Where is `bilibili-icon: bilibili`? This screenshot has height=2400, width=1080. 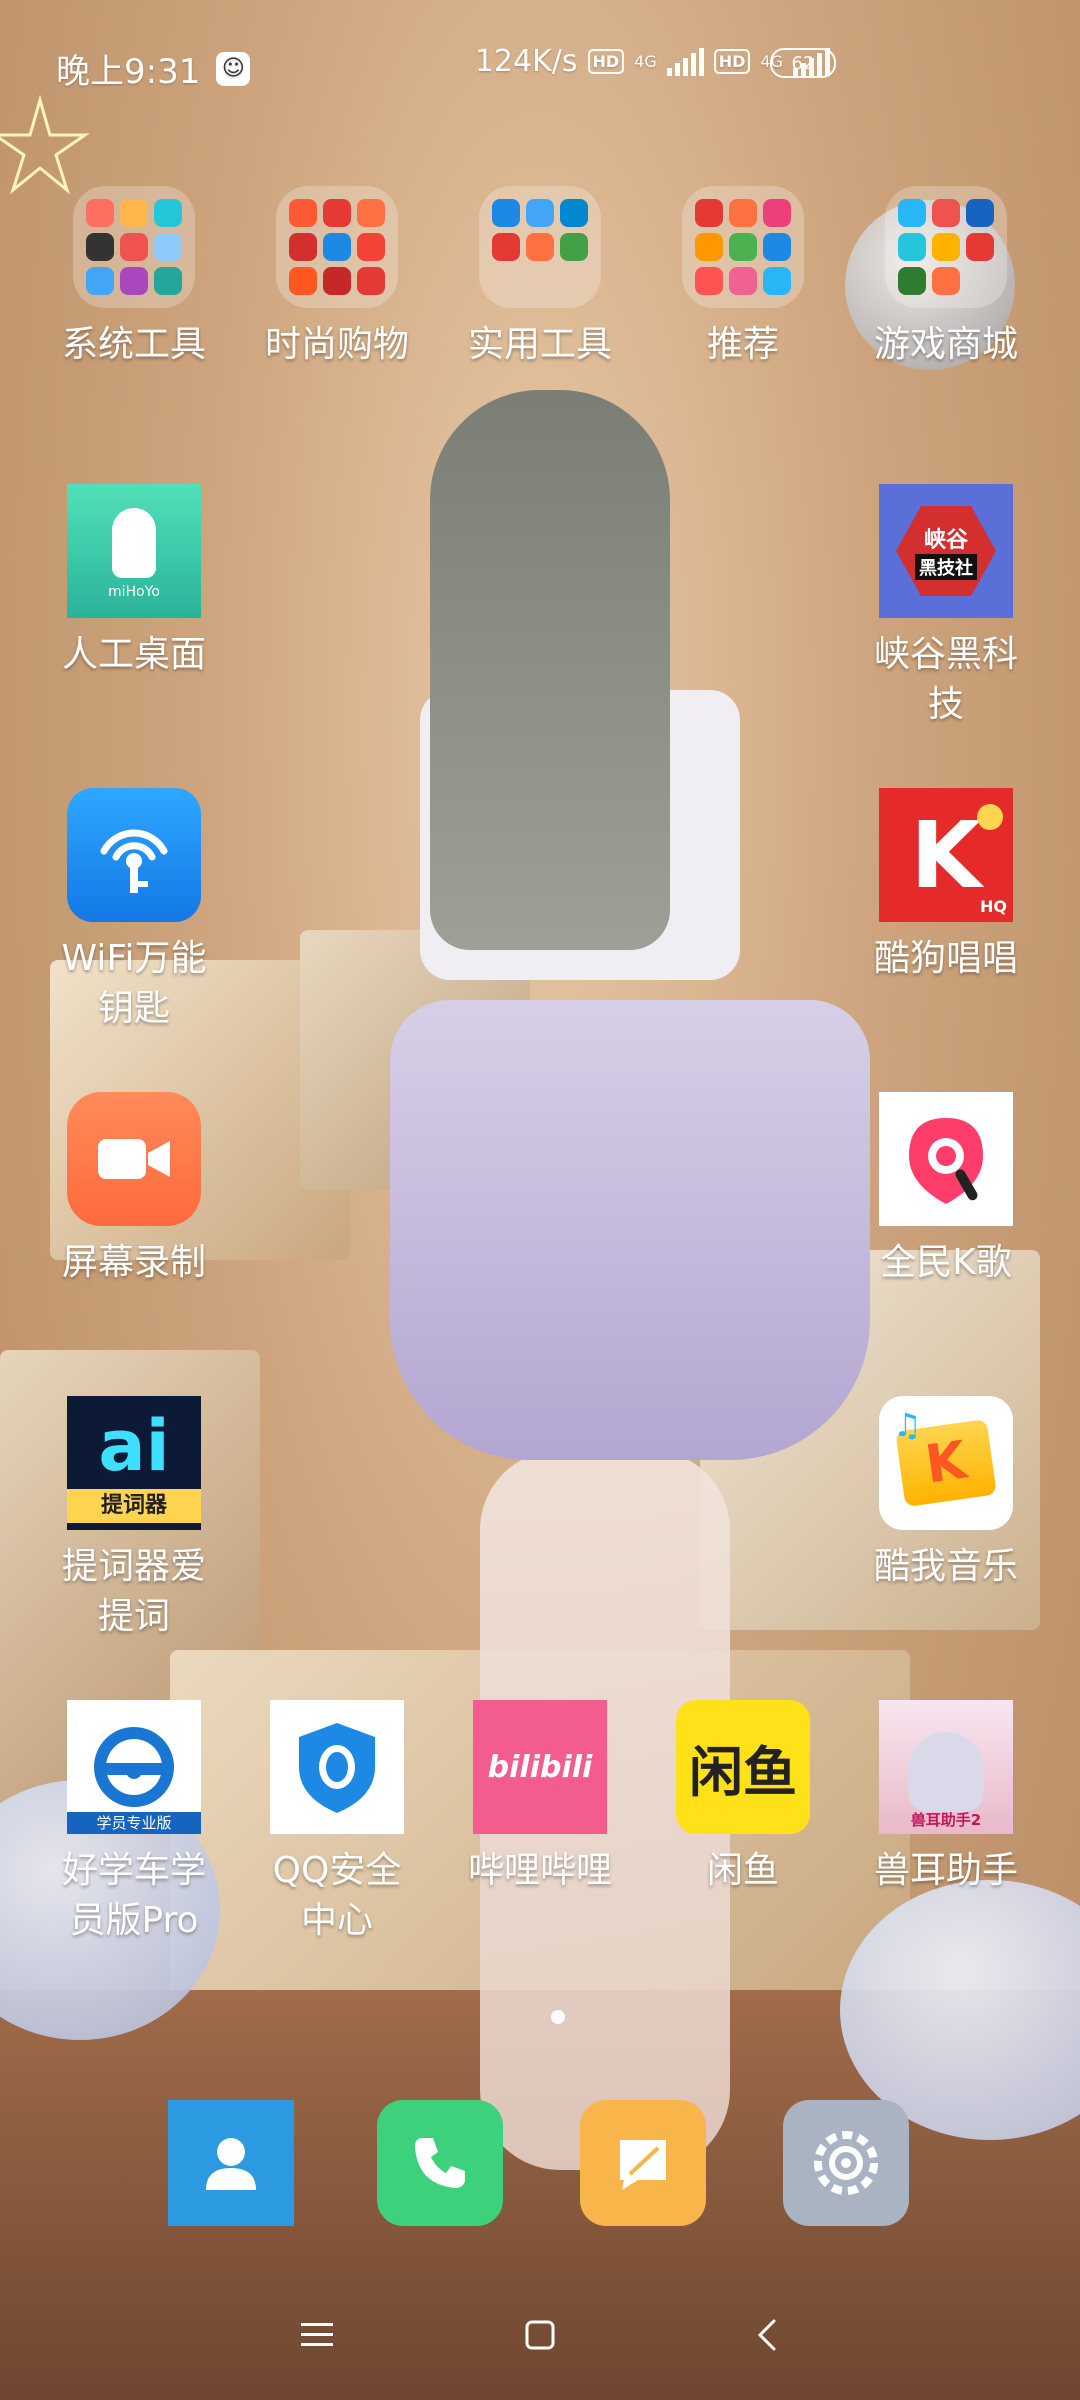
bilibili-icon: bilibili is located at coordinates (540, 1767).